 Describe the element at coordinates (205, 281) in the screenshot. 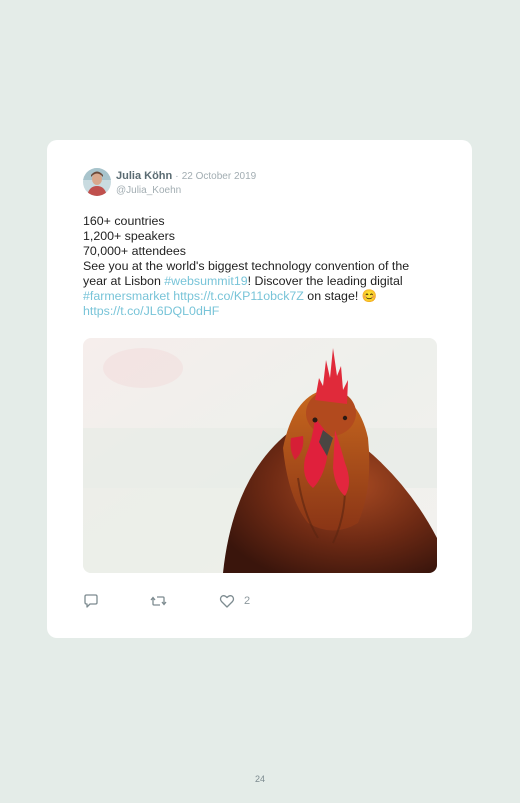

I see `hashtag-link: #websummit19` at that location.